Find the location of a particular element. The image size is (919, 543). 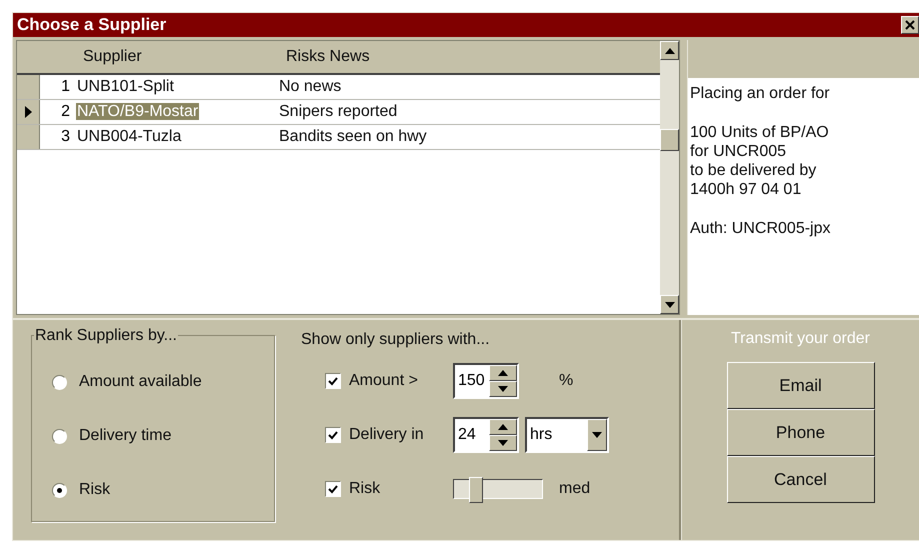

row-number: 1 is located at coordinates (65, 87).